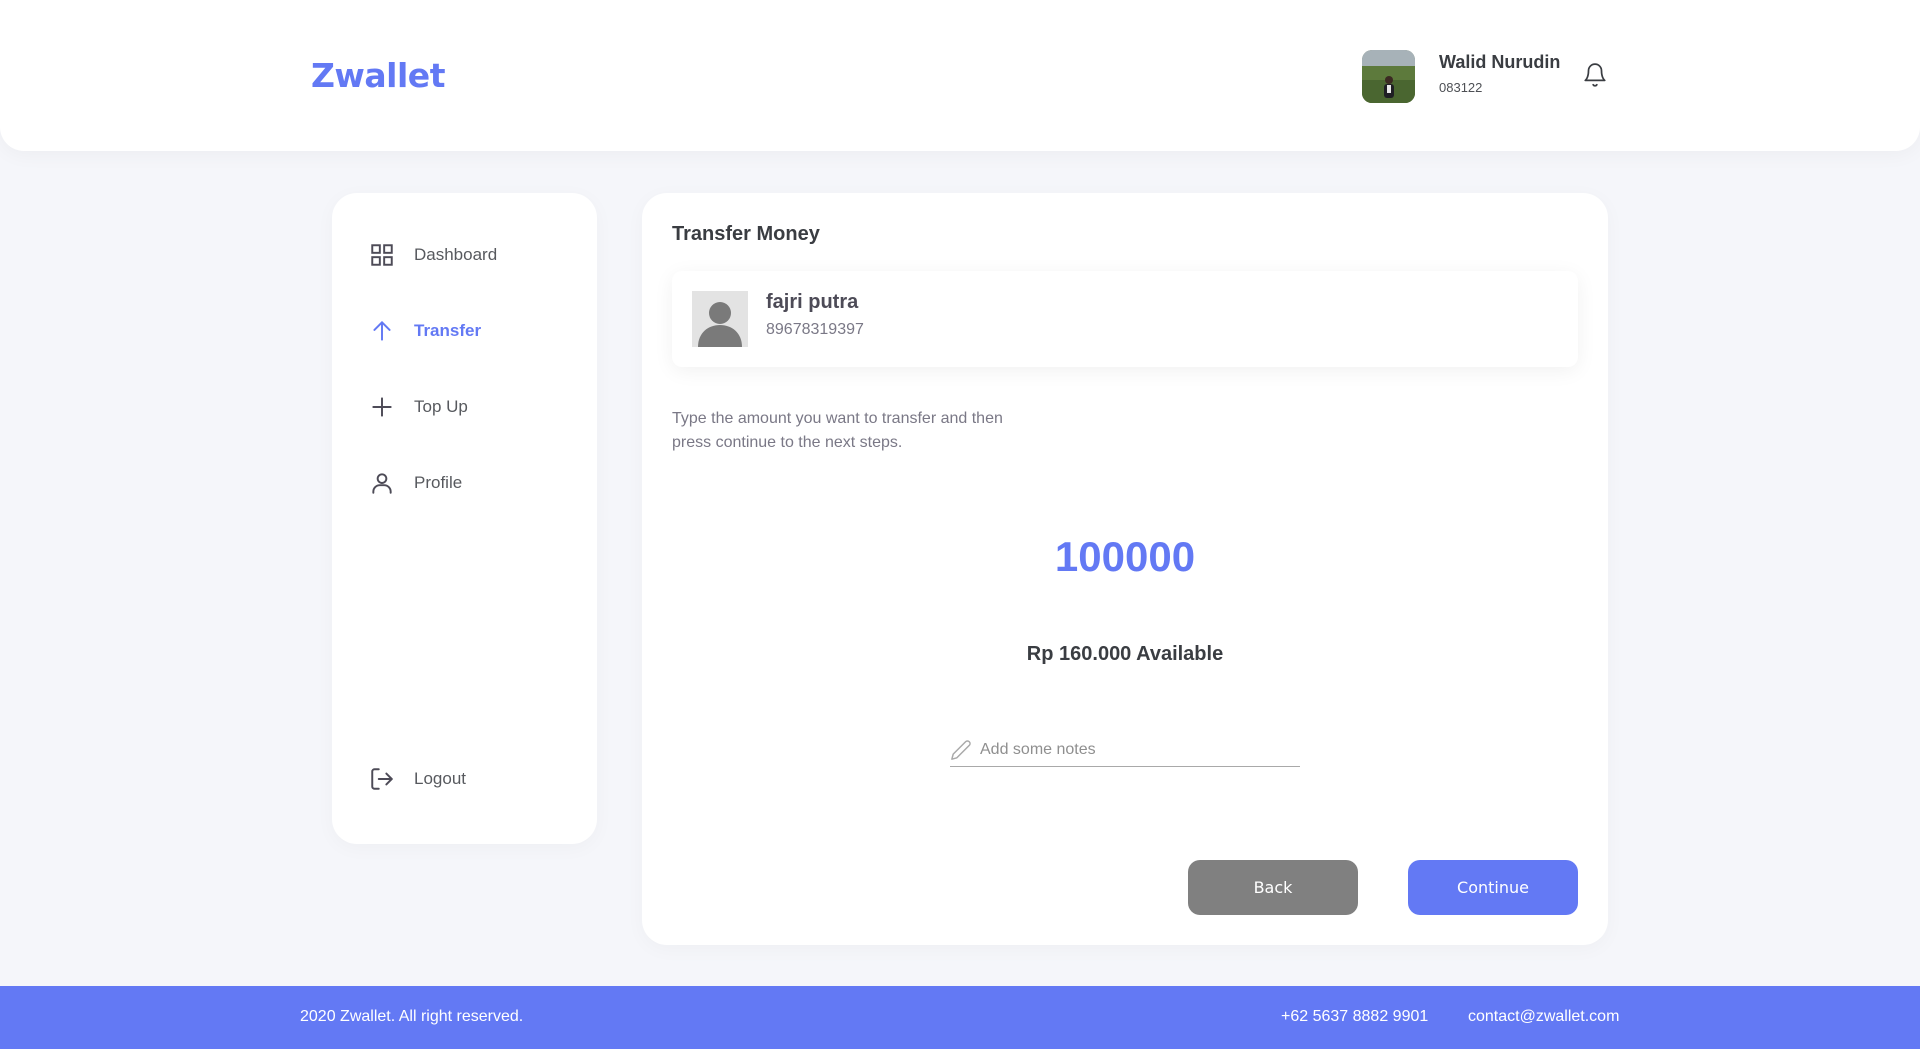  Describe the element at coordinates (1595, 75) in the screenshot. I see `bell-icon` at that location.